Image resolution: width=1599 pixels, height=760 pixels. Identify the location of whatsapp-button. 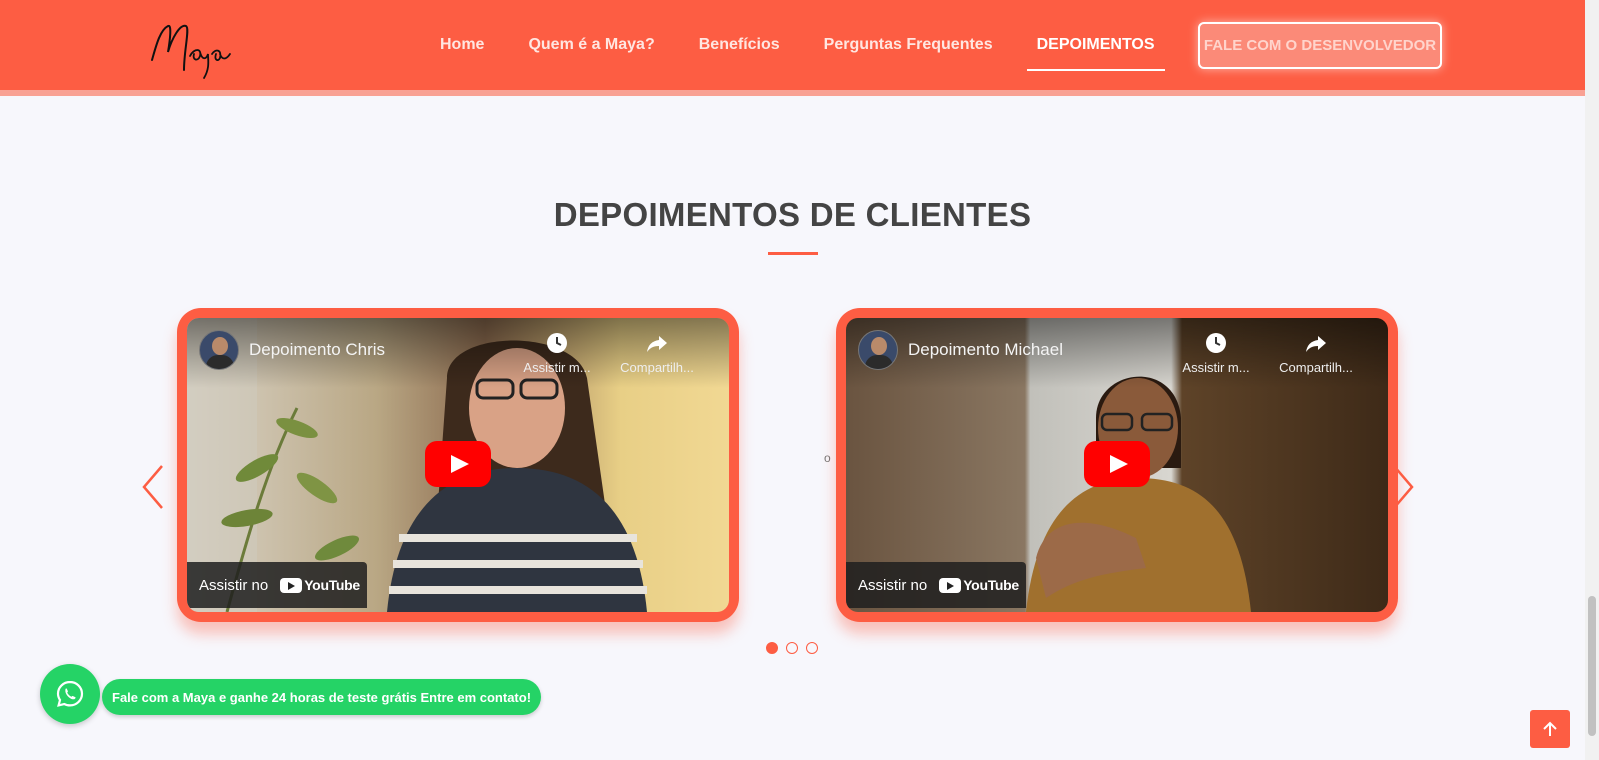
(70, 694).